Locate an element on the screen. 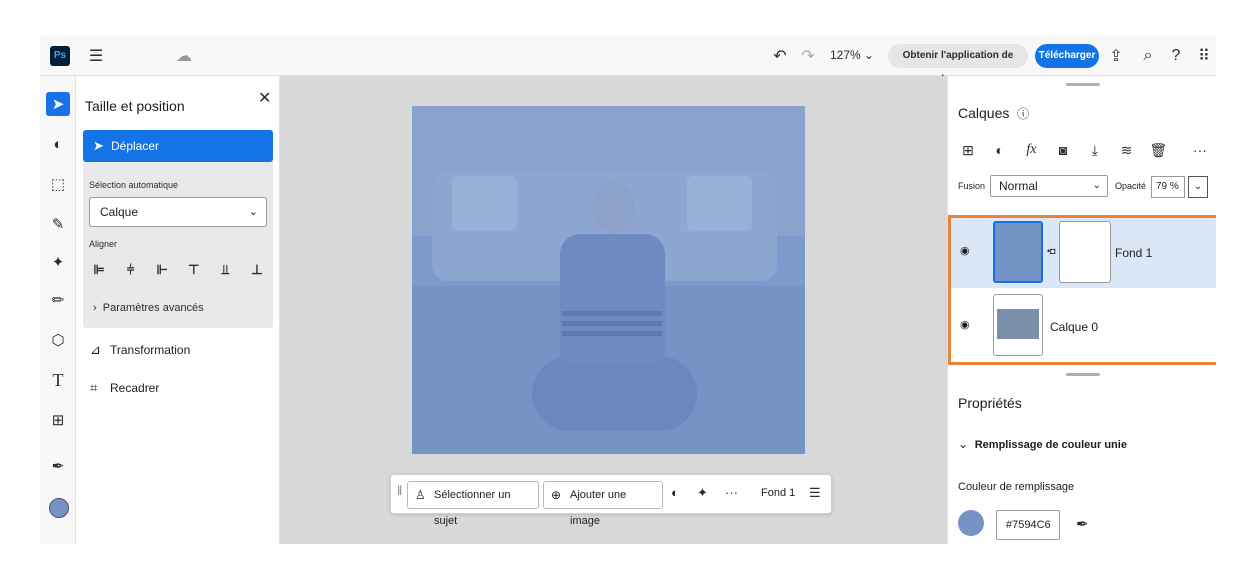  fill-section-toggle: ⌄ Remplissage de couleur unie is located at coordinates (1042, 444).